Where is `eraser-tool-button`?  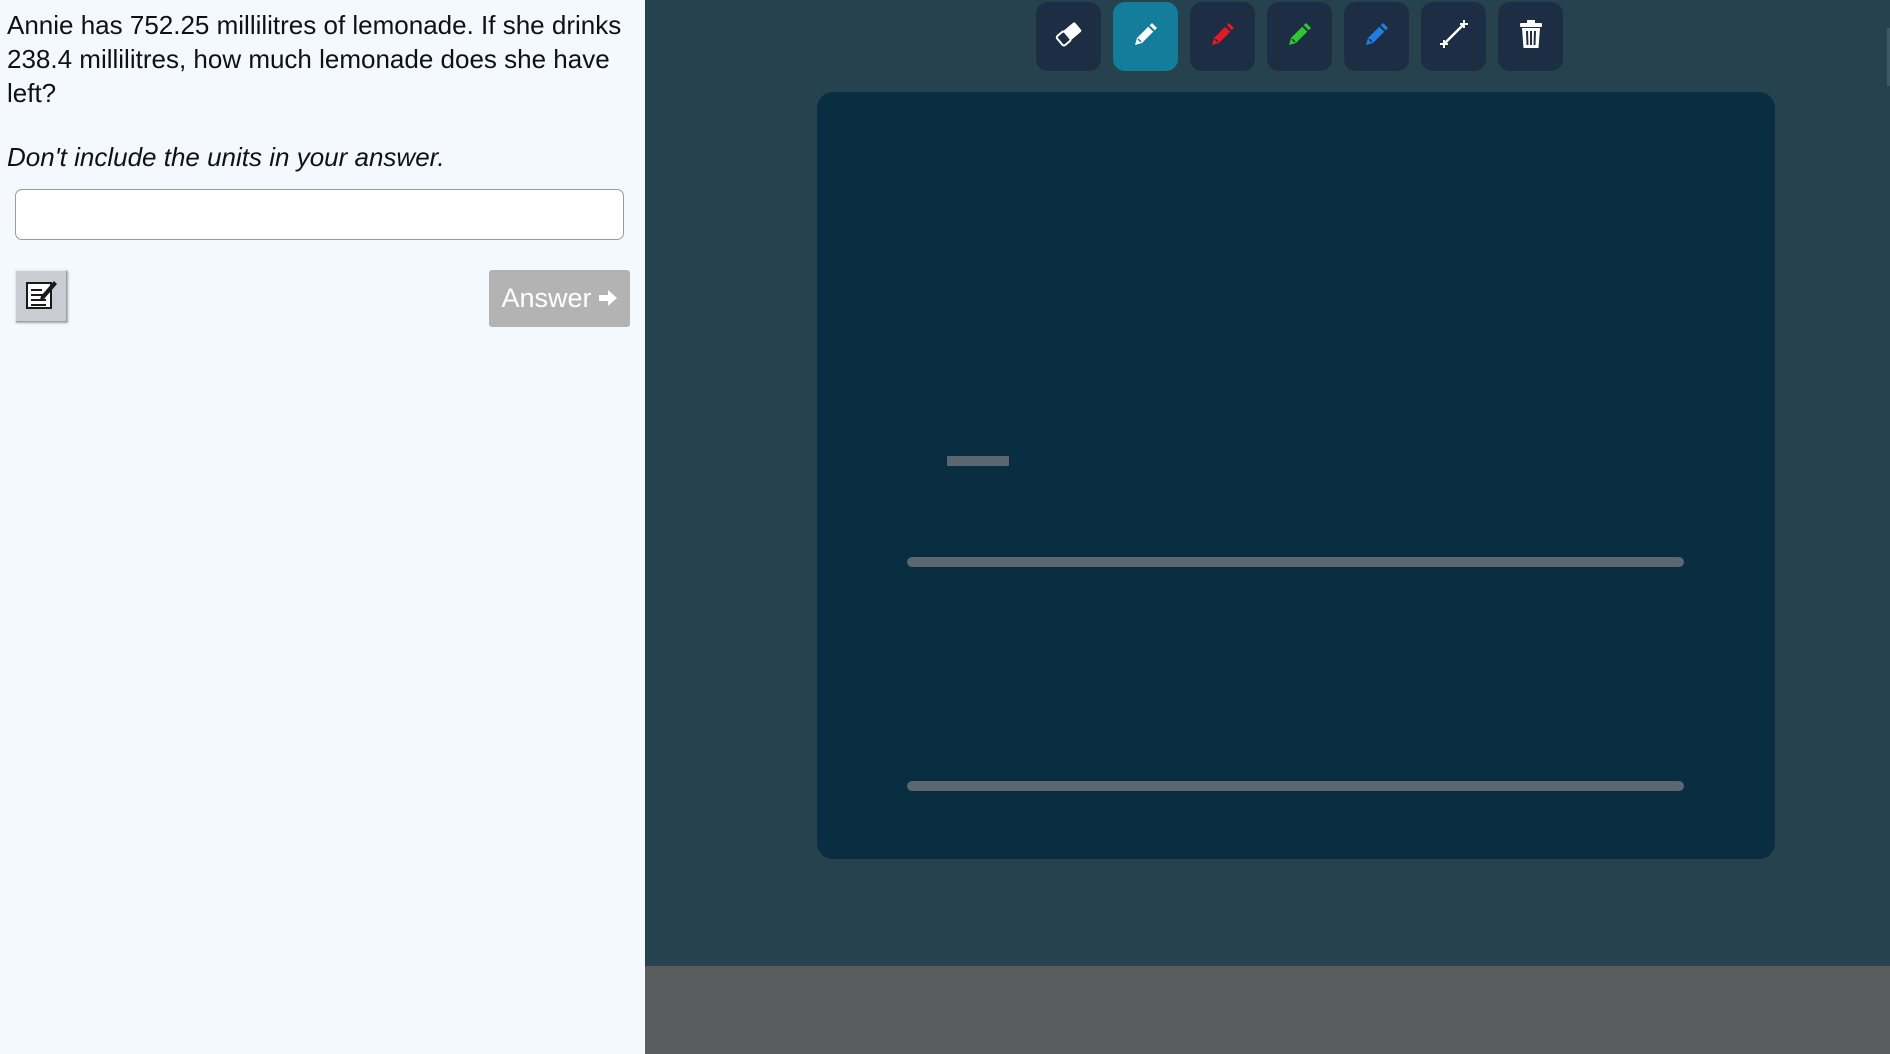 eraser-tool-button is located at coordinates (1068, 36).